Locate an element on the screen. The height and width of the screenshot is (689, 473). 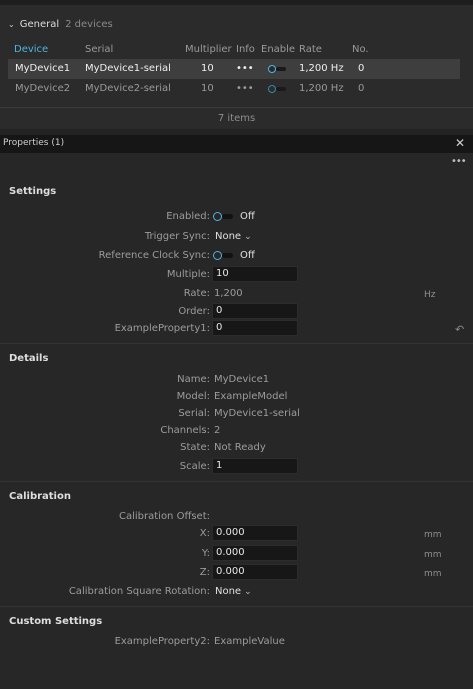
order-field: 0 is located at coordinates (255, 311).